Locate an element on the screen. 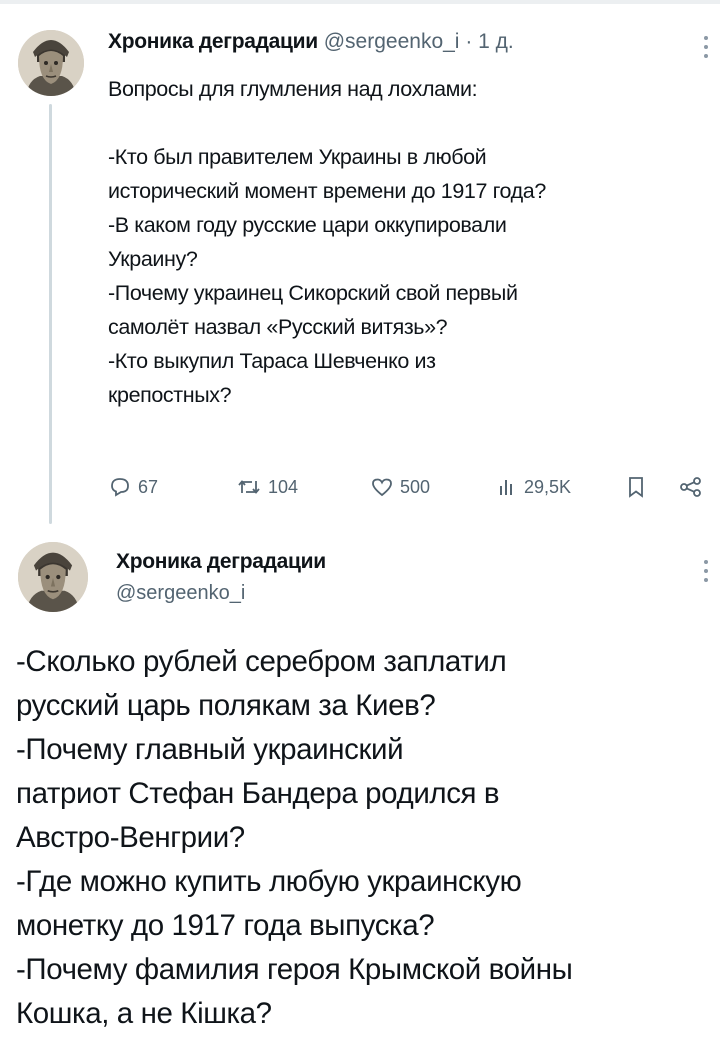 This screenshot has width=720, height=1064. reply-count: 67 is located at coordinates (148, 486).